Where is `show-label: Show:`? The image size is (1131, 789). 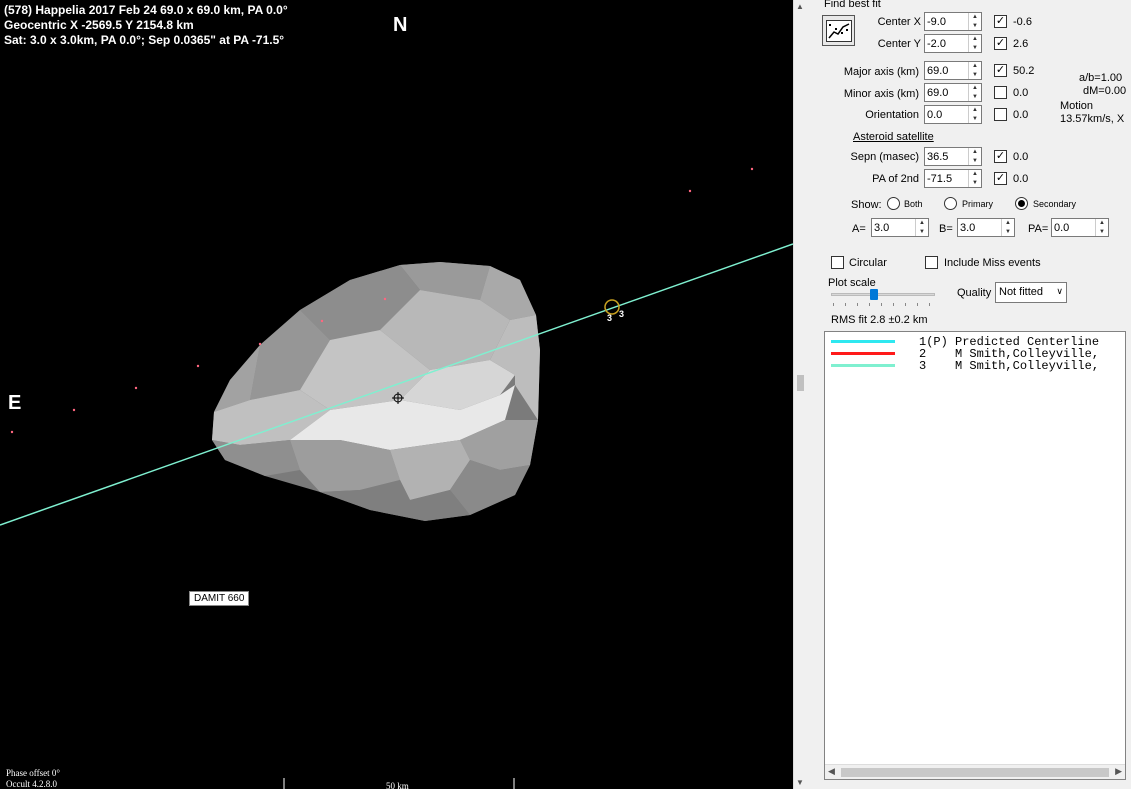 show-label: Show: is located at coordinates (866, 205).